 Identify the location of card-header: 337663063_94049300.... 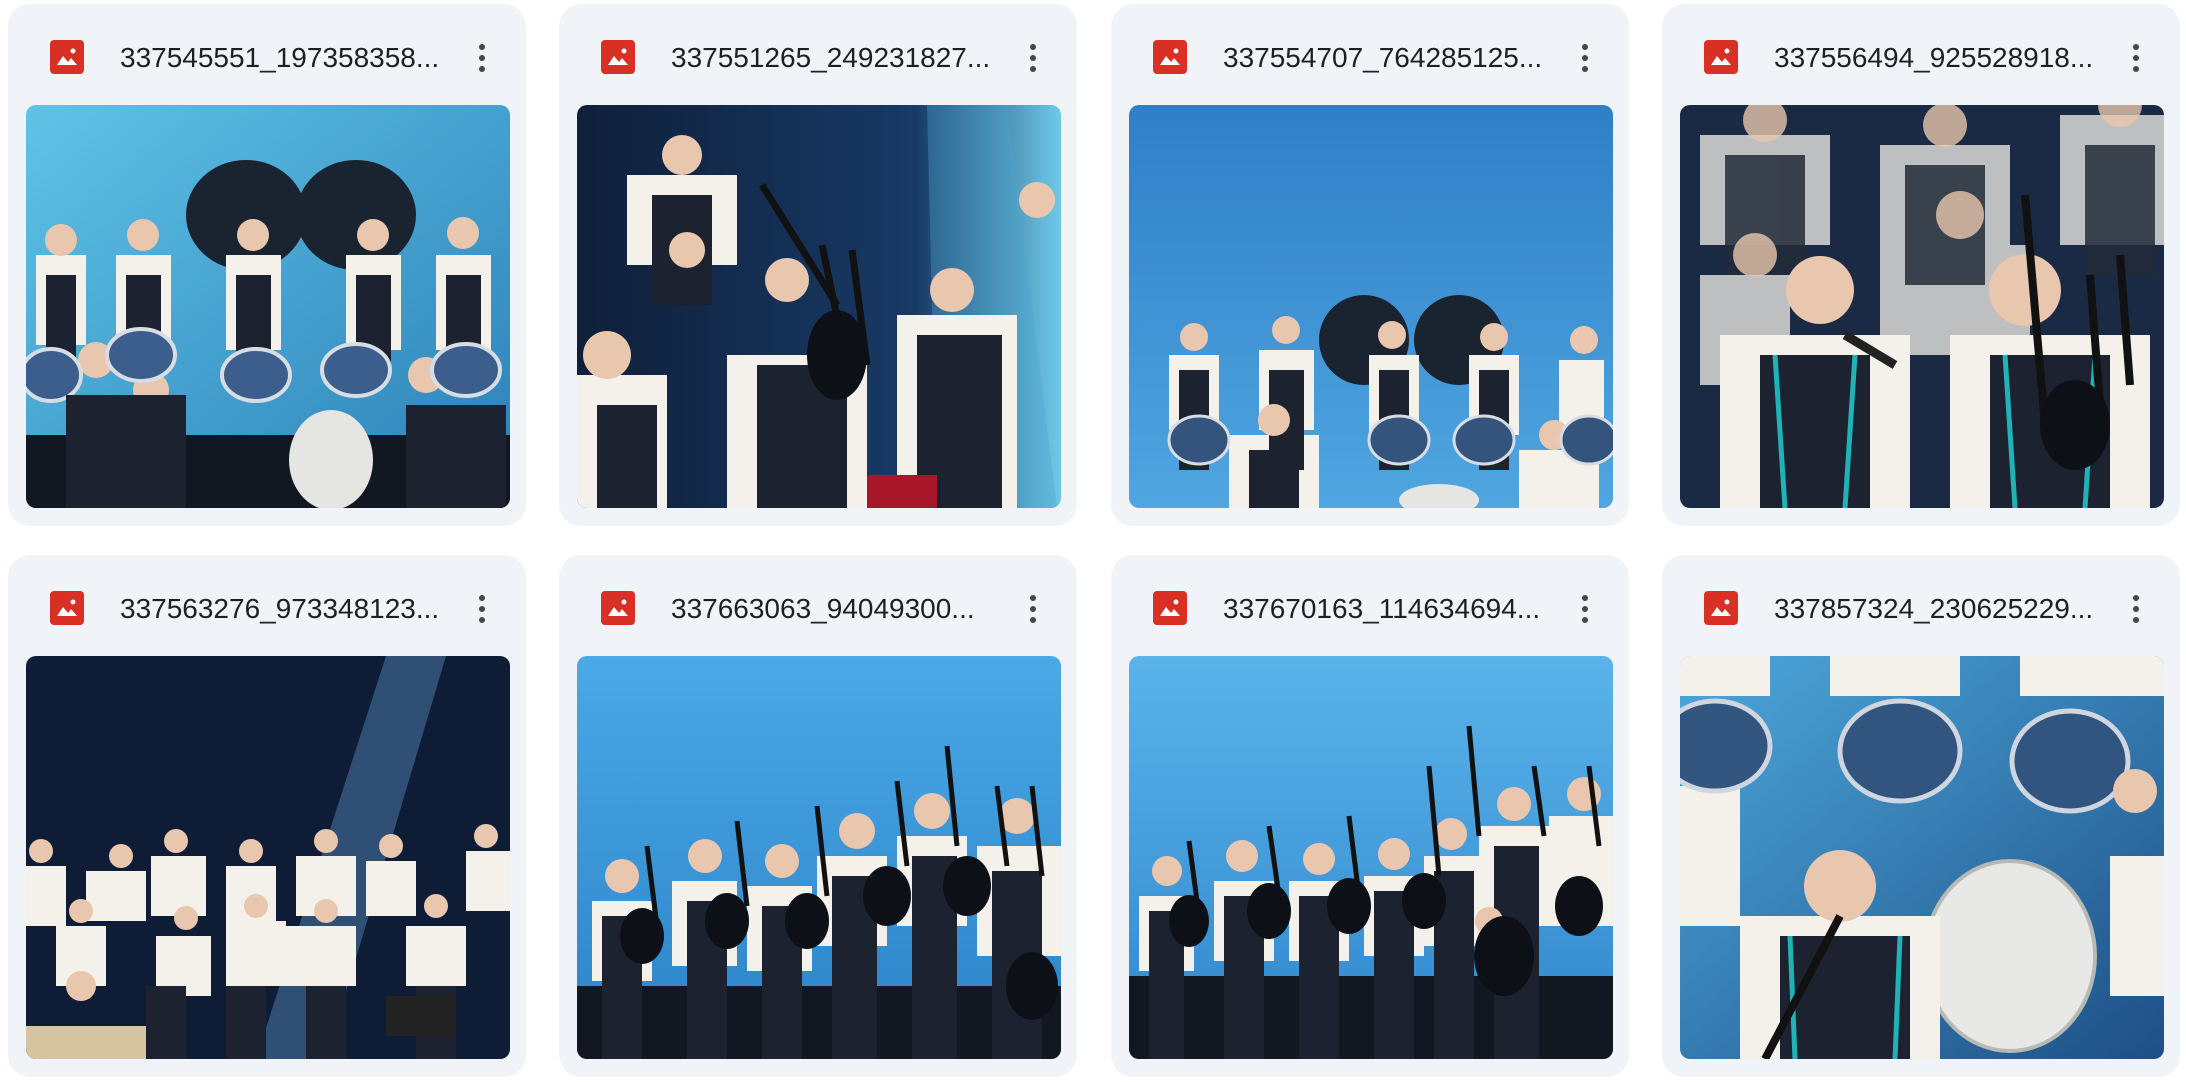
(818, 605).